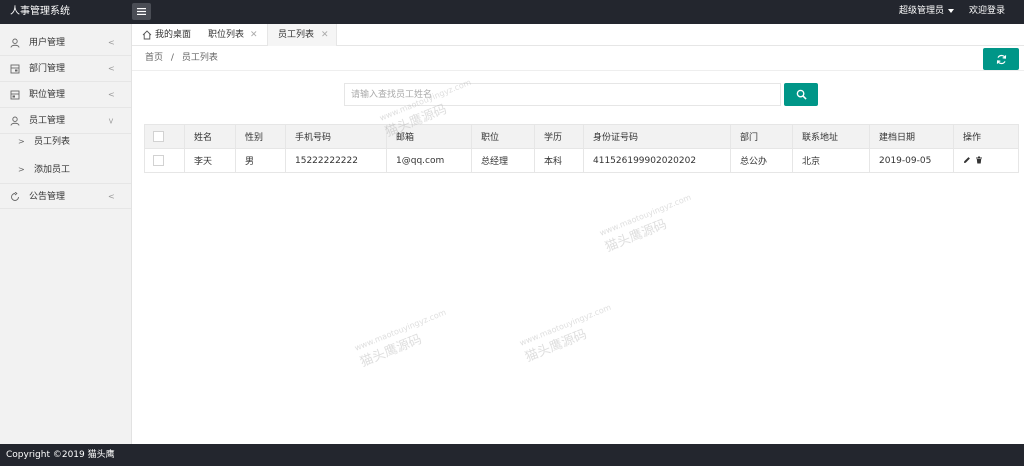 This screenshot has width=1024, height=466. I want to click on sidebar-item-departments: 部门管理 <, so click(65, 69).